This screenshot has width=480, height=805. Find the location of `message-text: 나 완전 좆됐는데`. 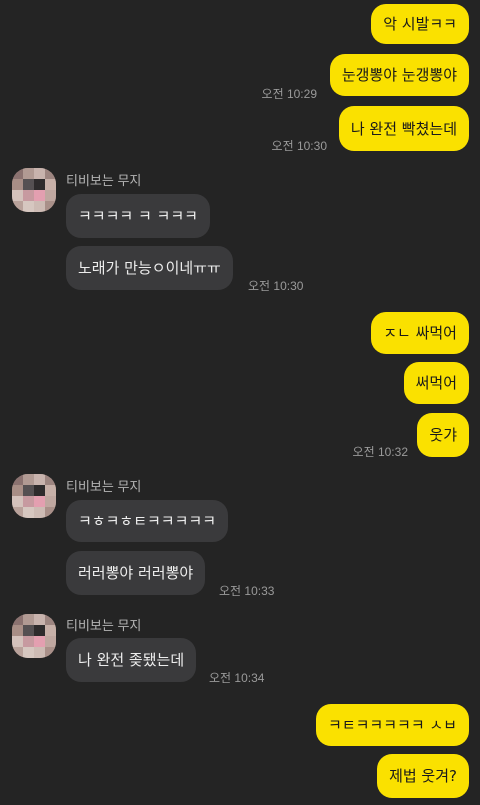

message-text: 나 완전 좆됐는데 is located at coordinates (131, 660).